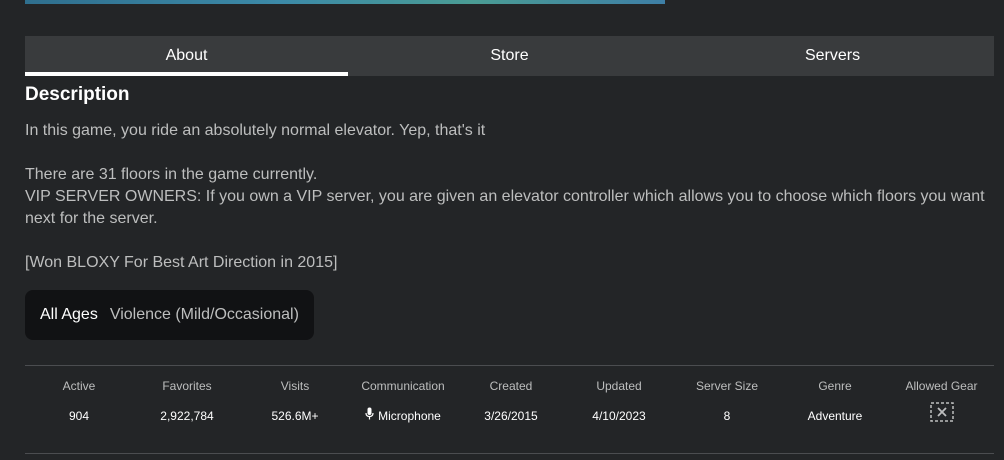  I want to click on stat-value: 4/10/2023, so click(619, 416).